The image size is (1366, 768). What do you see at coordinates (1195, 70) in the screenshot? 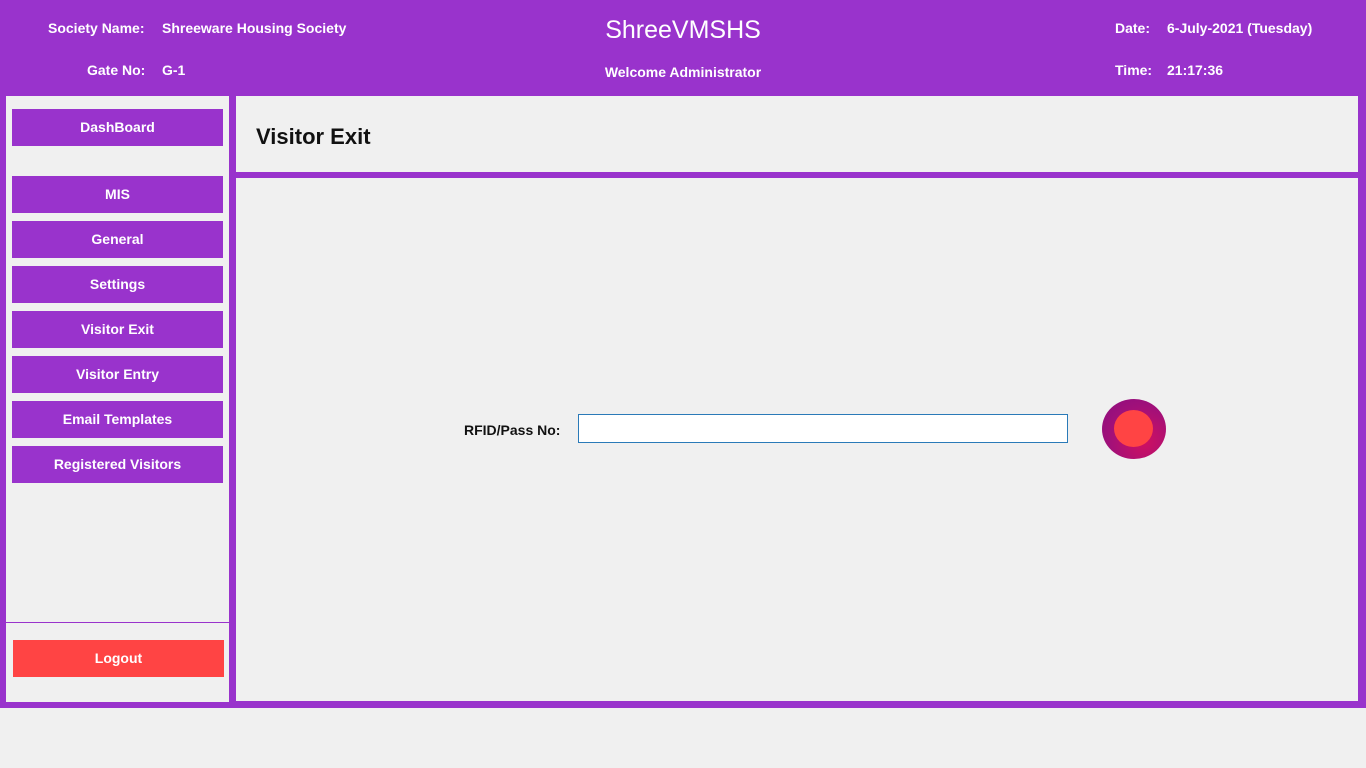
I see `time-value: 21:17:36` at bounding box center [1195, 70].